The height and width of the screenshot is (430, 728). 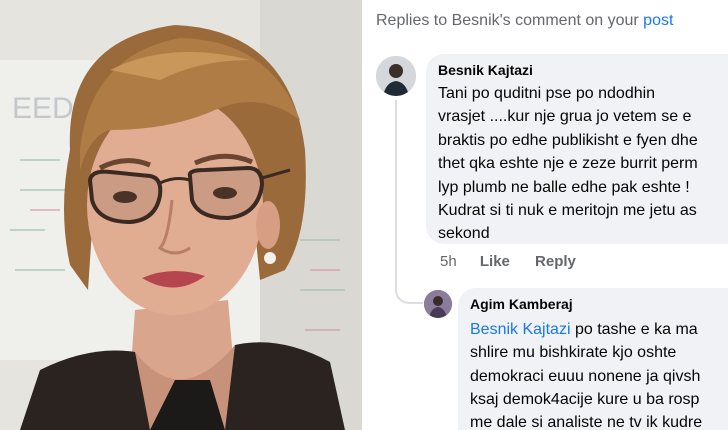 What do you see at coordinates (396, 193) in the screenshot?
I see `thread-line` at bounding box center [396, 193].